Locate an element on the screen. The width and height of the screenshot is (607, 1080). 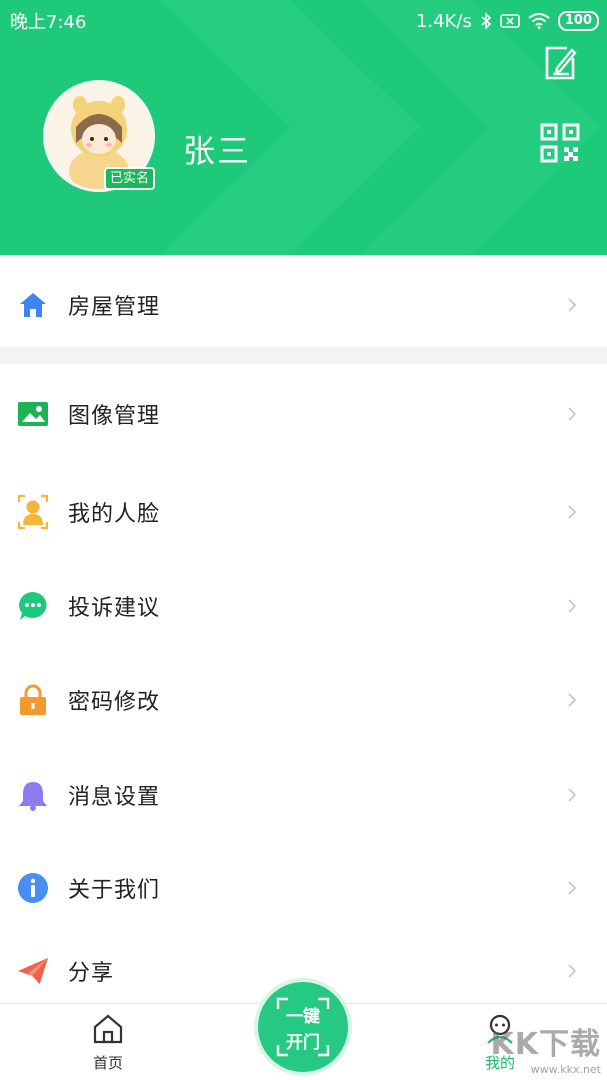
home-icon is located at coordinates (33, 305).